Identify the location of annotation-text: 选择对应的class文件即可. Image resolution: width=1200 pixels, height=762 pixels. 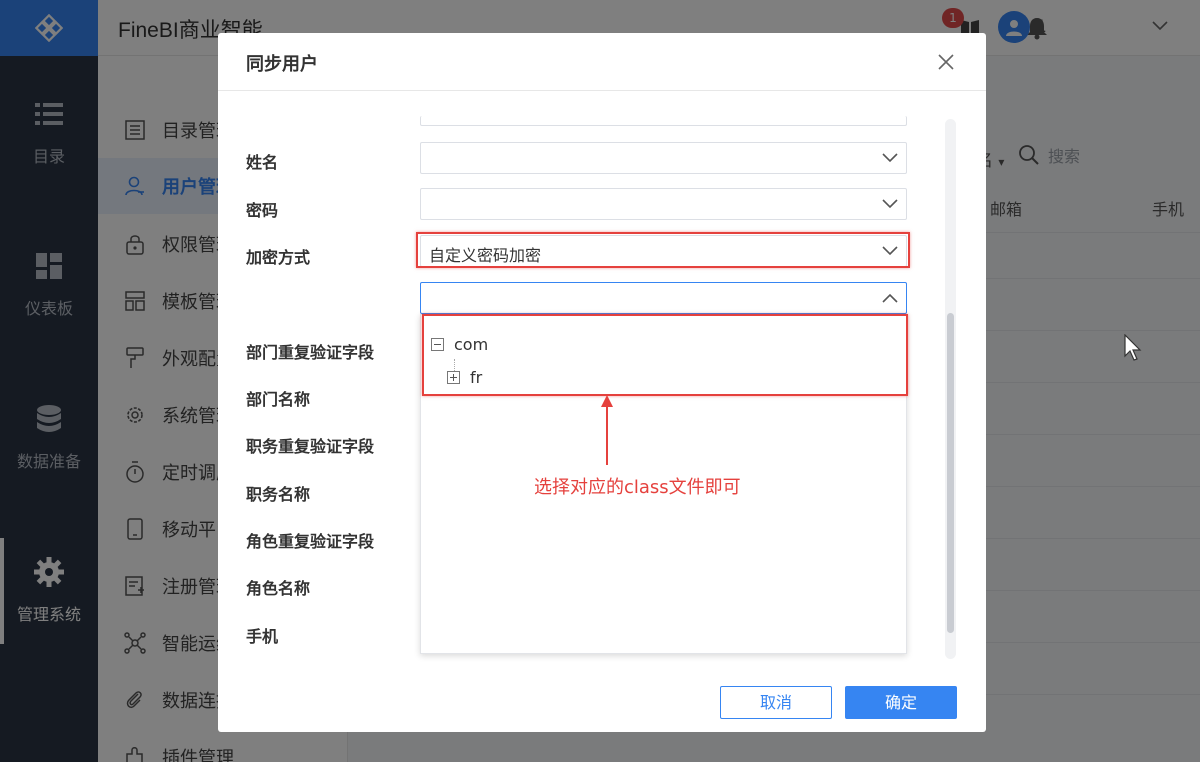
(637, 487).